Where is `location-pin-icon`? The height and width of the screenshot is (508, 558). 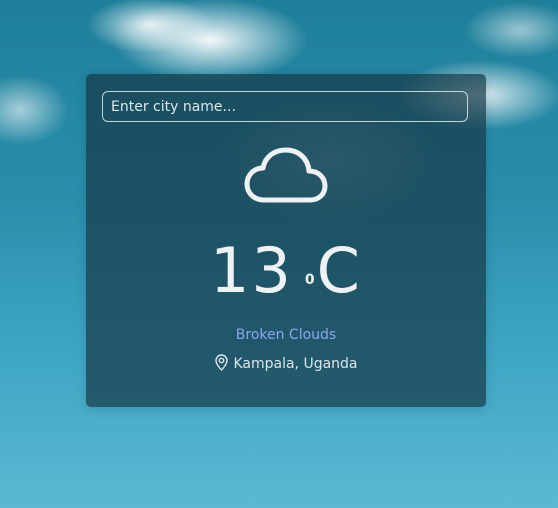
location-pin-icon is located at coordinates (222, 362).